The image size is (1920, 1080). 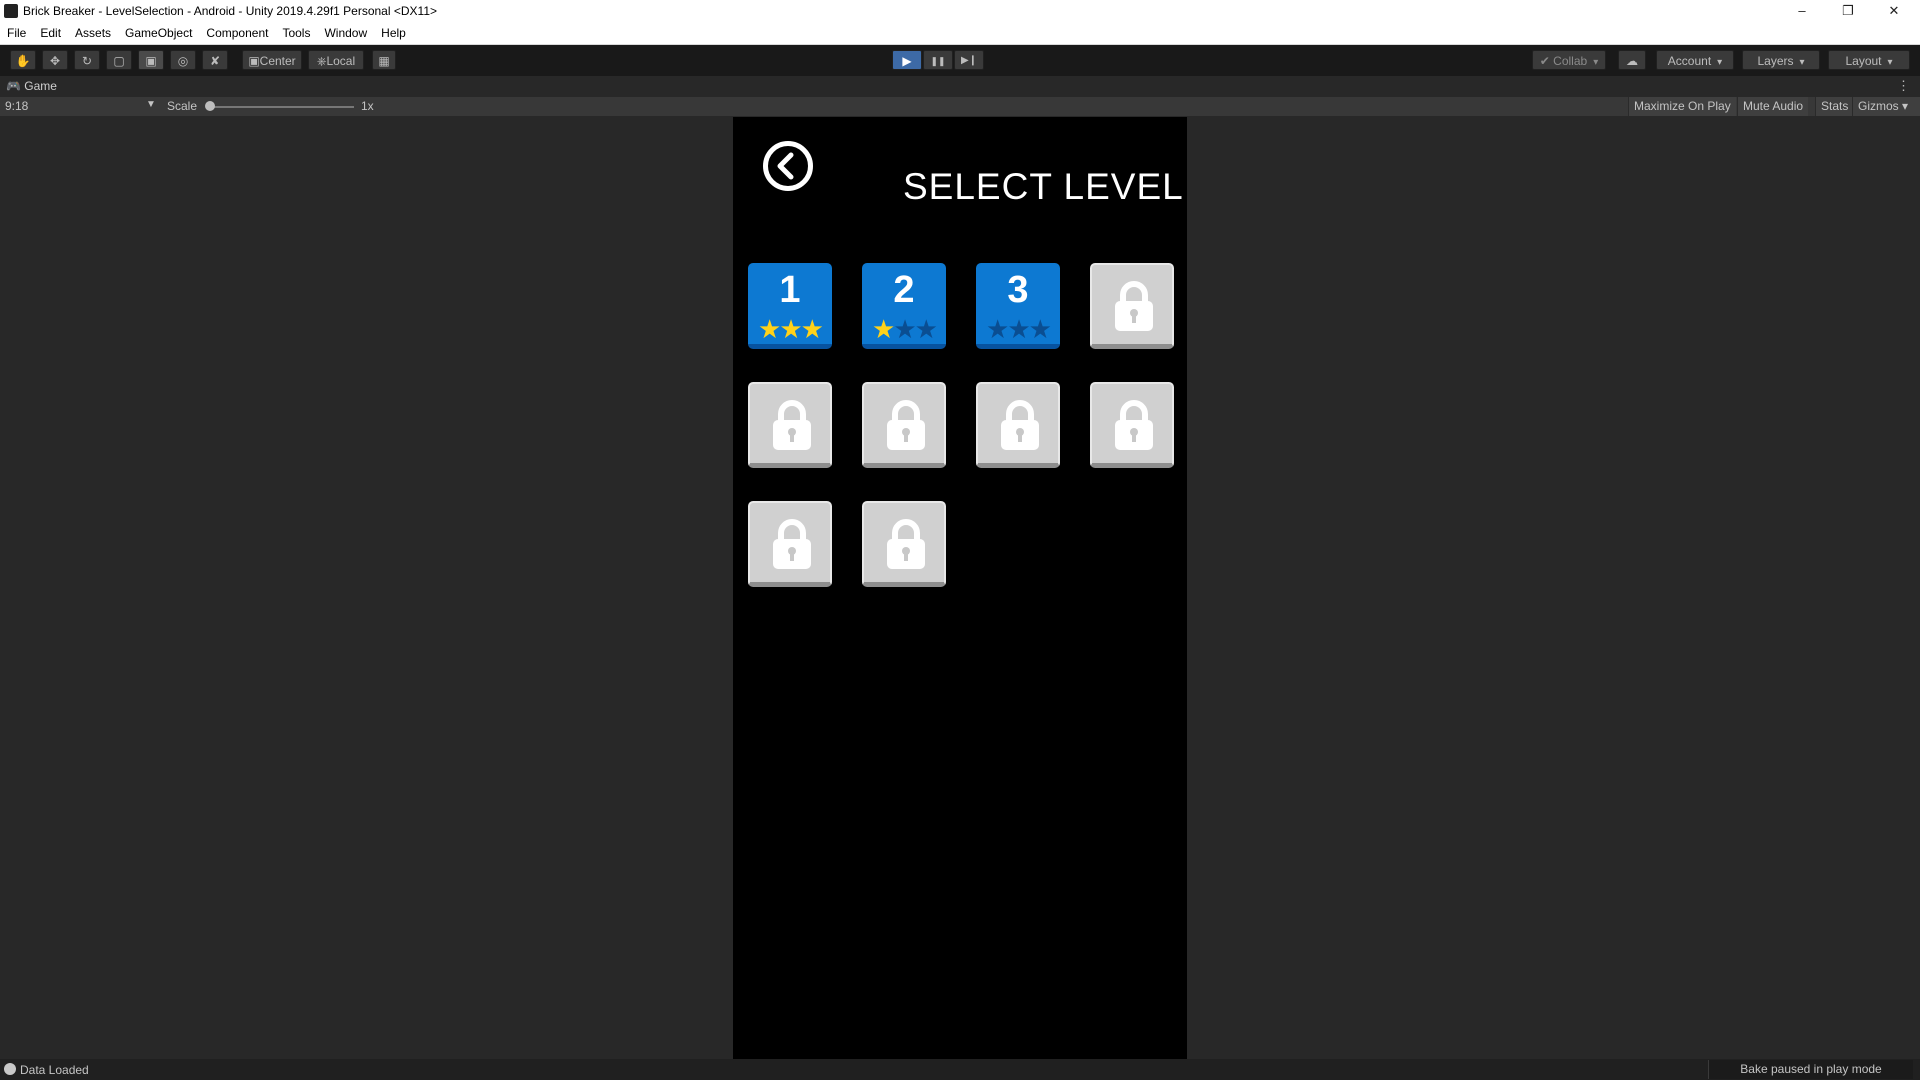 I want to click on grid-snap-button: ▦, so click(x=384, y=60).